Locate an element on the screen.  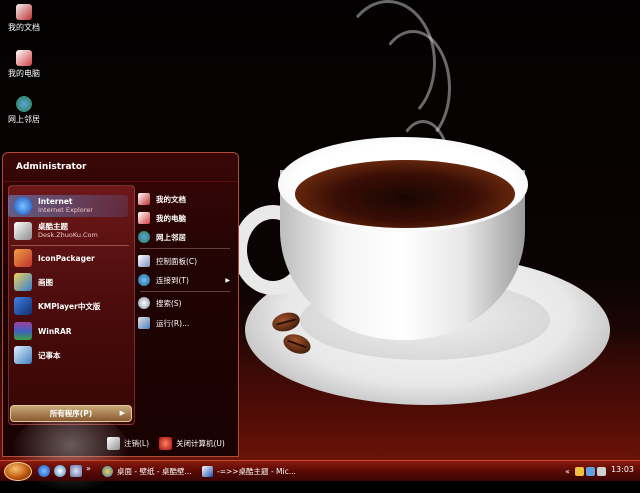
shutdown-button: 关闭计算机(U) is located at coordinates (192, 443).